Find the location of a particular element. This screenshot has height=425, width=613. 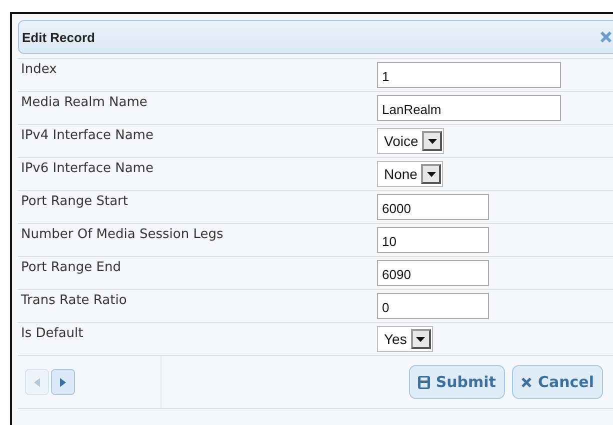

field-label: Port Range End is located at coordinates (71, 267).